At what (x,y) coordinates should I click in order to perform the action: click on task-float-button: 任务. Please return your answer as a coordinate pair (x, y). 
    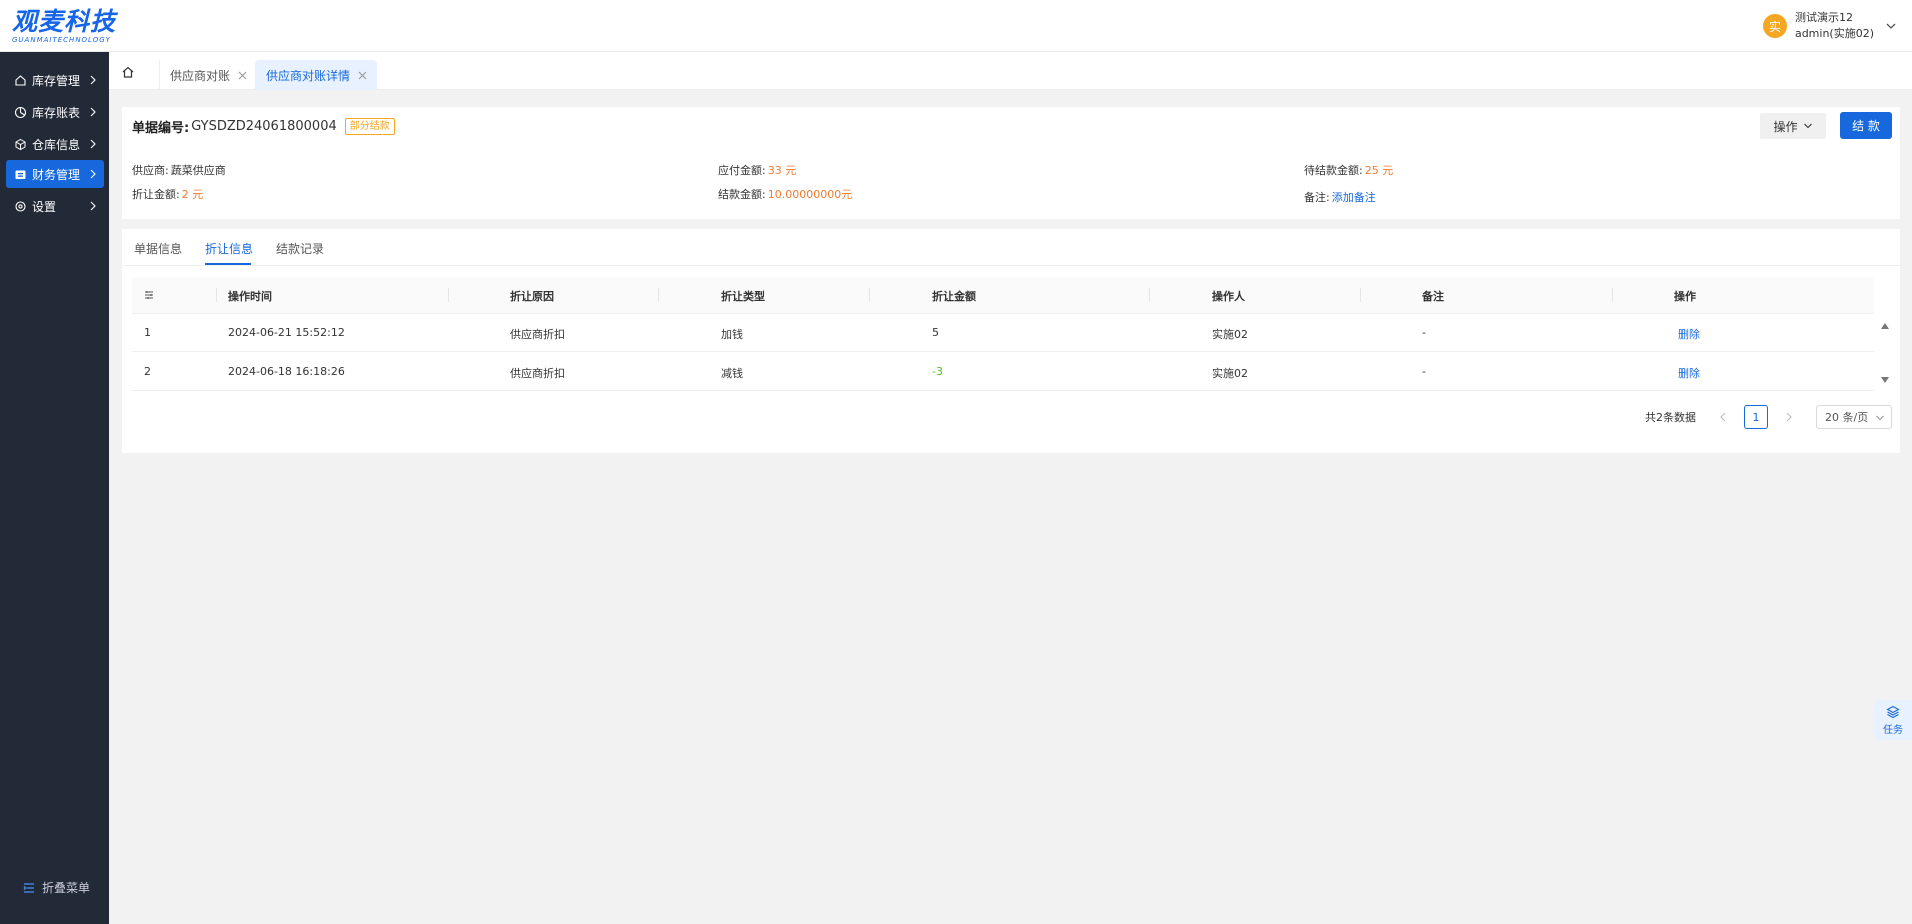
    Looking at the image, I should click on (1893, 720).